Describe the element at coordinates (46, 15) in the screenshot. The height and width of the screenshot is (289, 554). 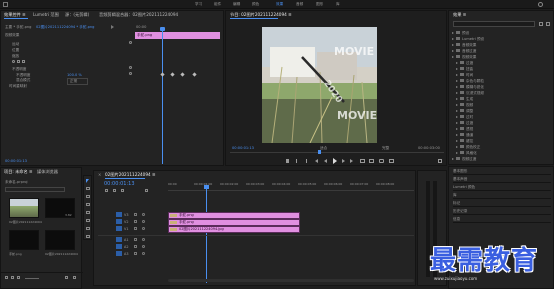
I see `tab-lumetri-scopes: Lumetri 范围` at that location.